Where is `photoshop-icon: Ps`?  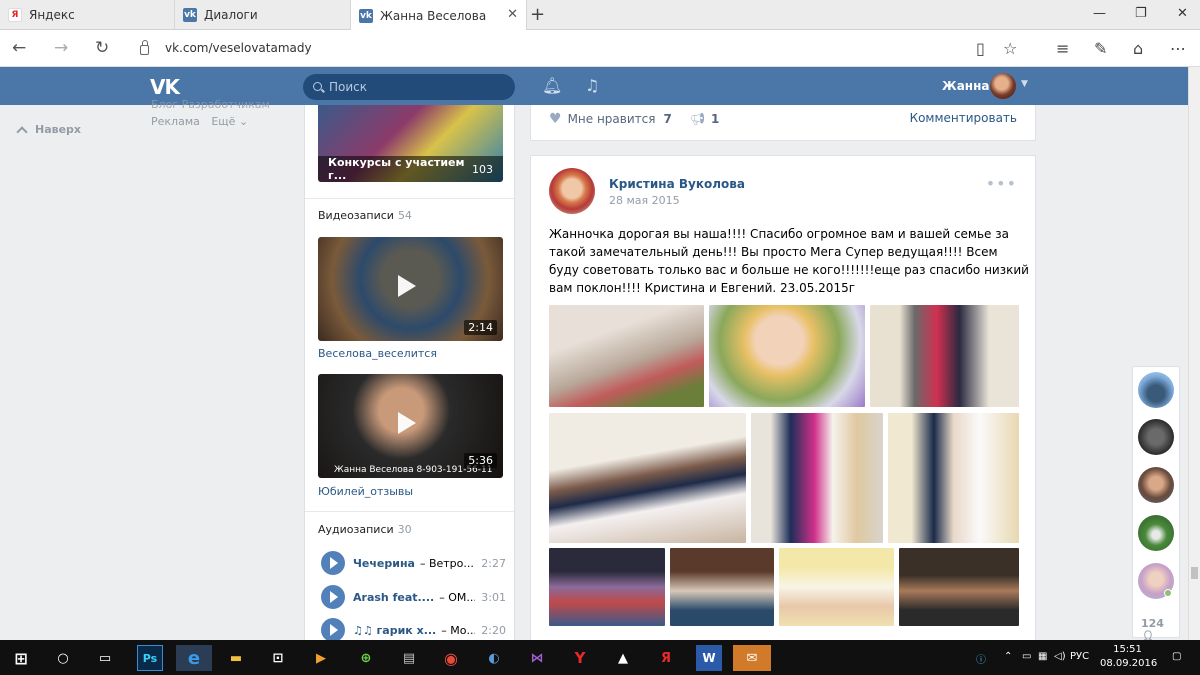
photoshop-icon: Ps is located at coordinates (150, 658).